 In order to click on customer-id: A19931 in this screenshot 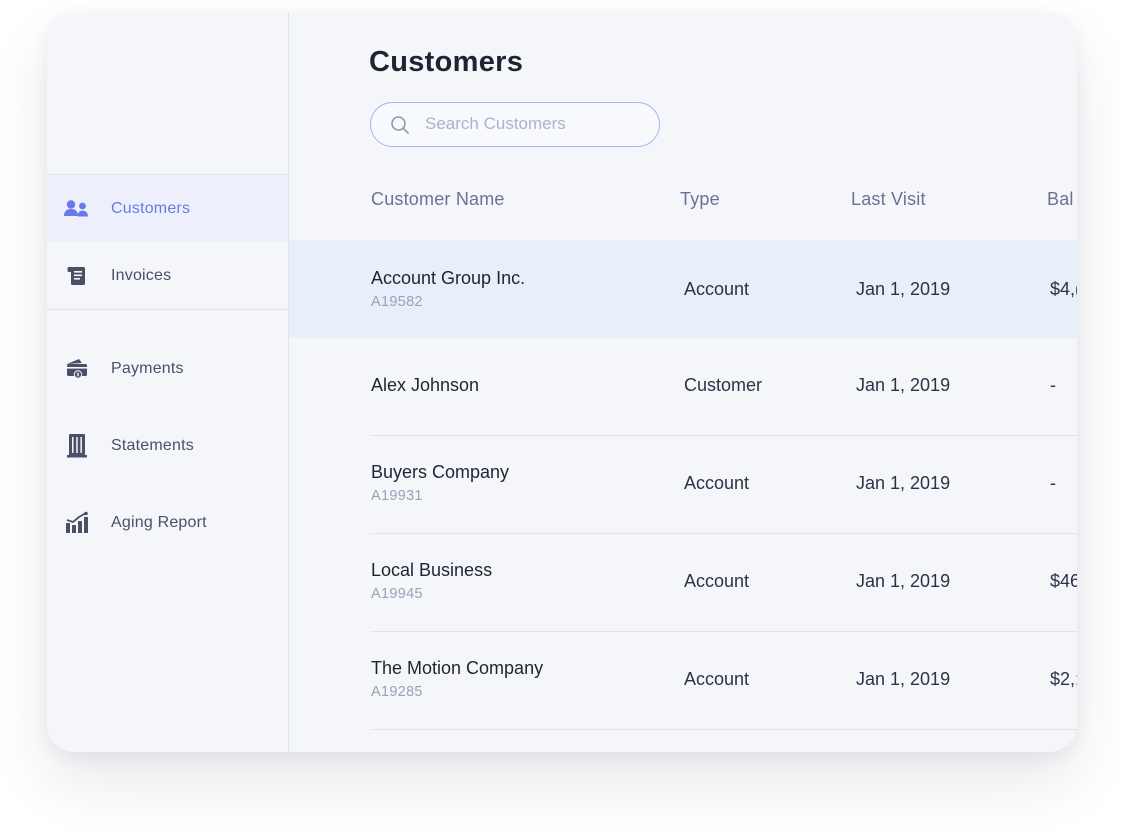, I will do `click(397, 496)`.